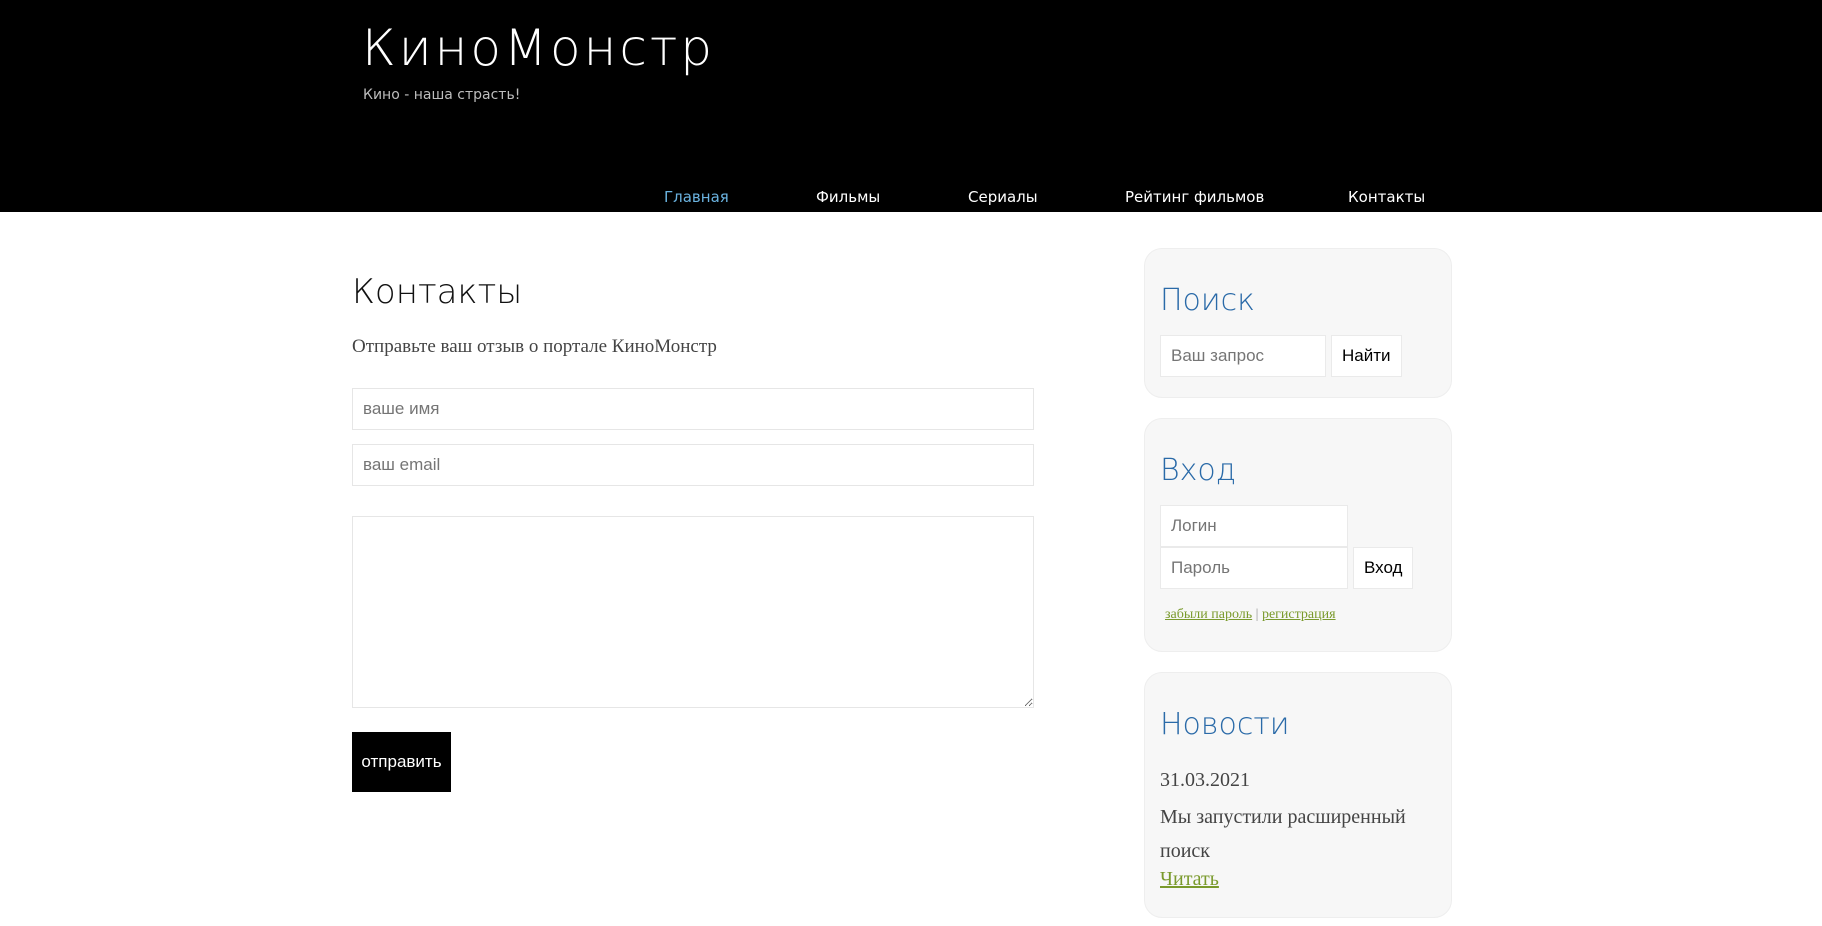  I want to click on register-link: регистрация, so click(1299, 614).